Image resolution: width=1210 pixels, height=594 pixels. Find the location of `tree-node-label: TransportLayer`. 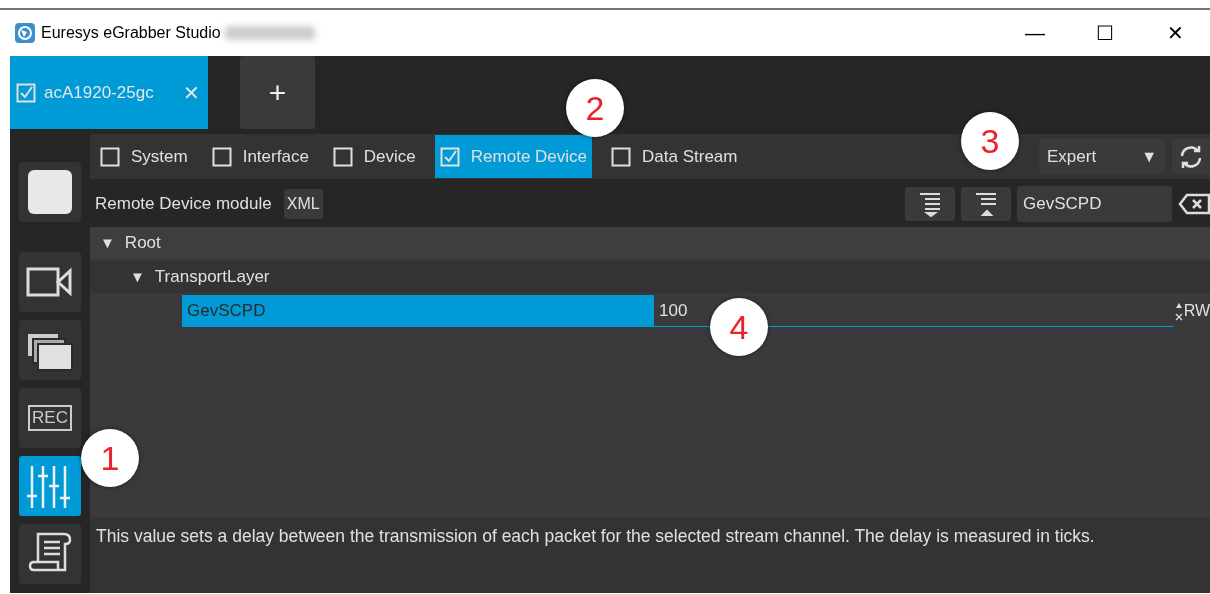

tree-node-label: TransportLayer is located at coordinates (212, 277).